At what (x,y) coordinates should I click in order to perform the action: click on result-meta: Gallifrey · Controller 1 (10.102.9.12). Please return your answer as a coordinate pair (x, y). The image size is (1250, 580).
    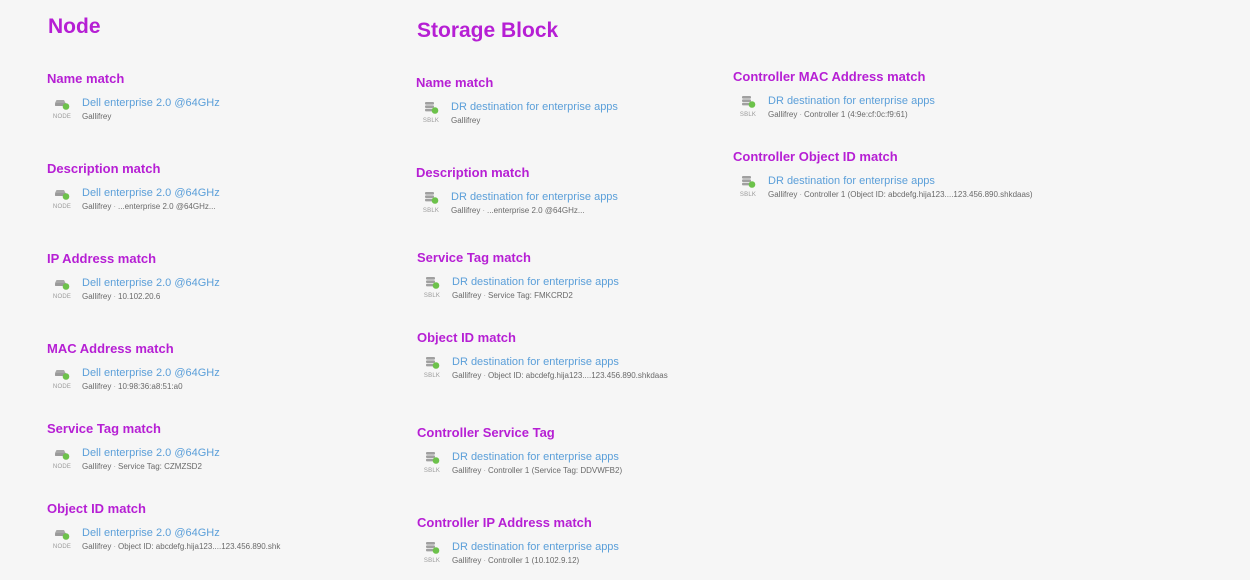
    Looking at the image, I should click on (515, 560).